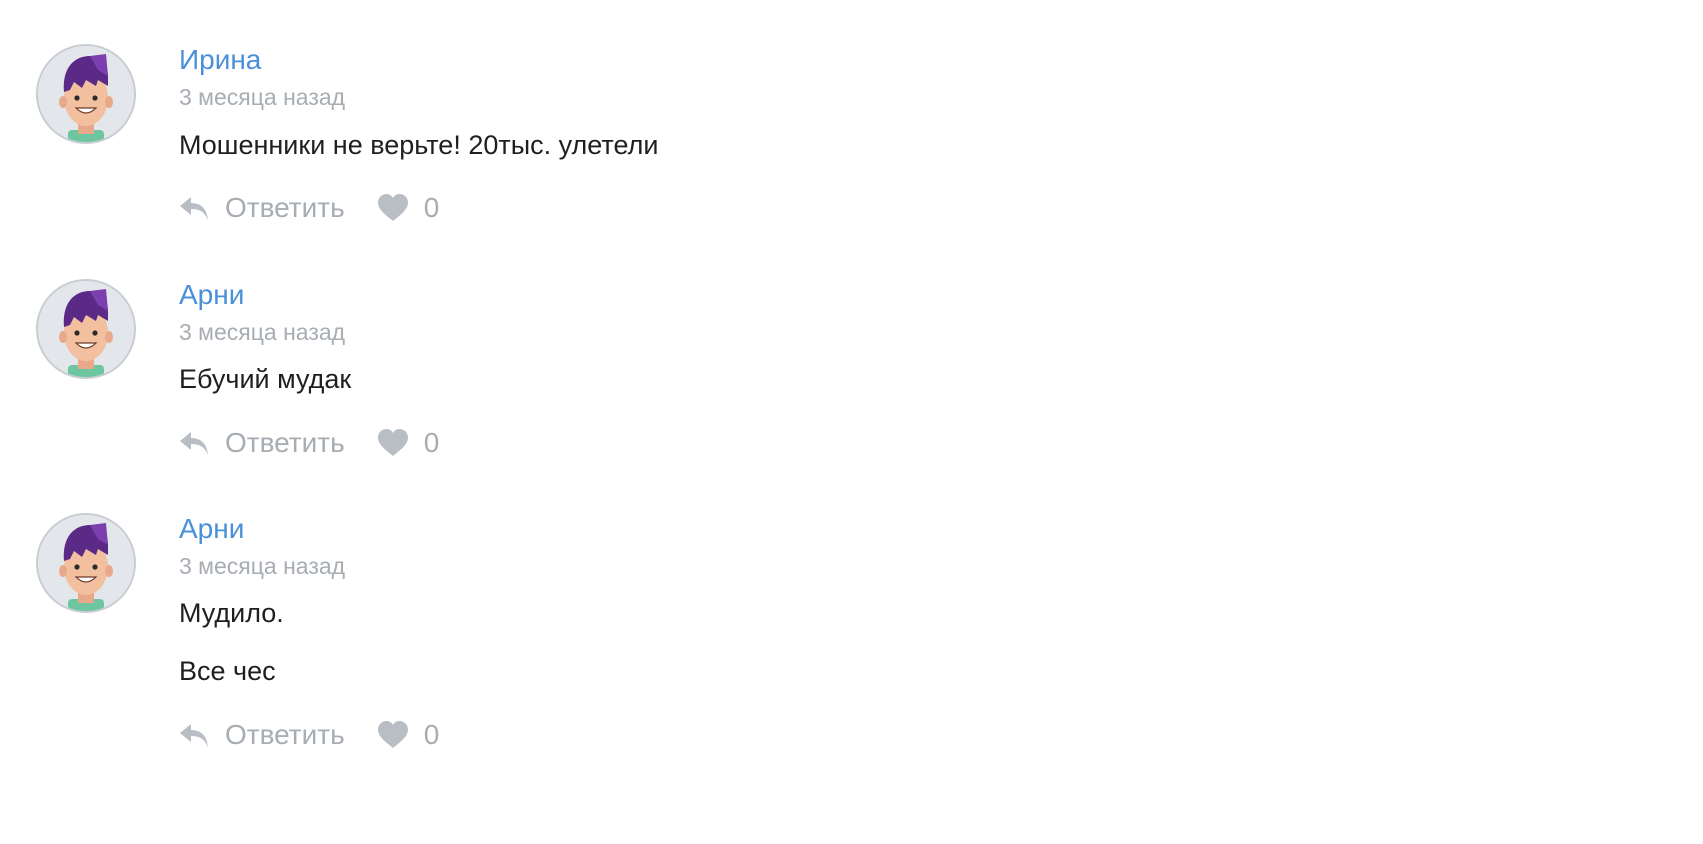 This screenshot has width=1703, height=844. What do you see at coordinates (265, 379) in the screenshot?
I see `comment-text: Ебучий мудак` at bounding box center [265, 379].